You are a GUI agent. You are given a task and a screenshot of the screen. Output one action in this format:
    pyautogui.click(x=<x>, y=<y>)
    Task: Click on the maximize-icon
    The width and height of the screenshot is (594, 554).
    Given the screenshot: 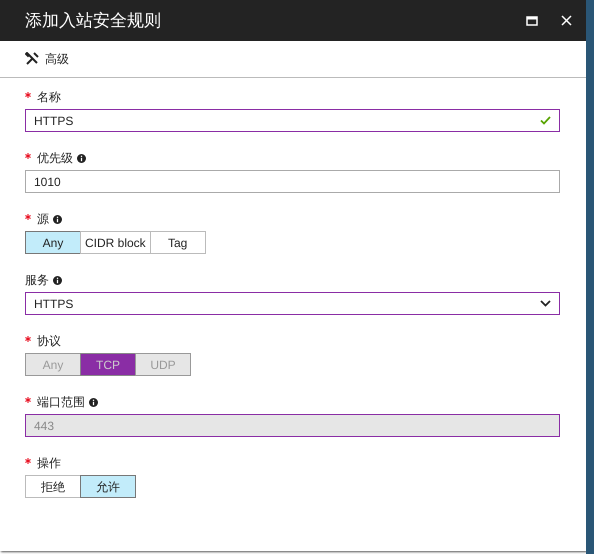 What is the action you would take?
    pyautogui.click(x=532, y=21)
    